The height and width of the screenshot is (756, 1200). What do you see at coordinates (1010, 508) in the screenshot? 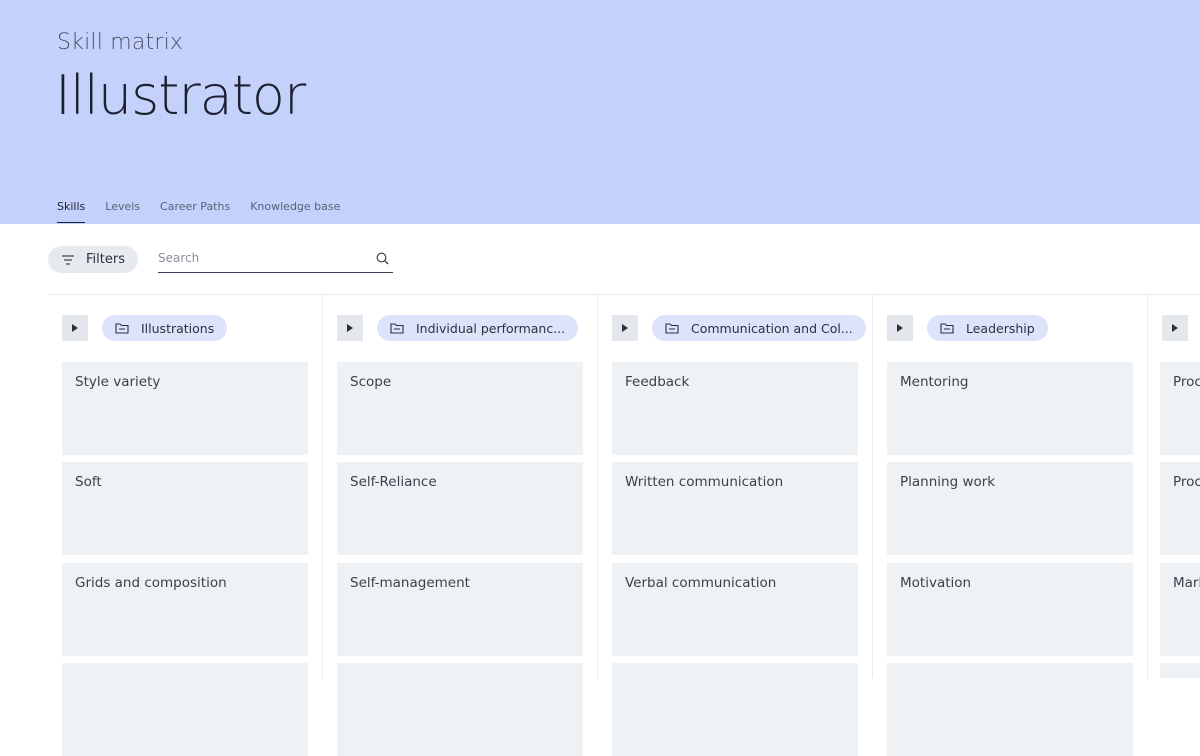
I see `skill-card: Planning work` at bounding box center [1010, 508].